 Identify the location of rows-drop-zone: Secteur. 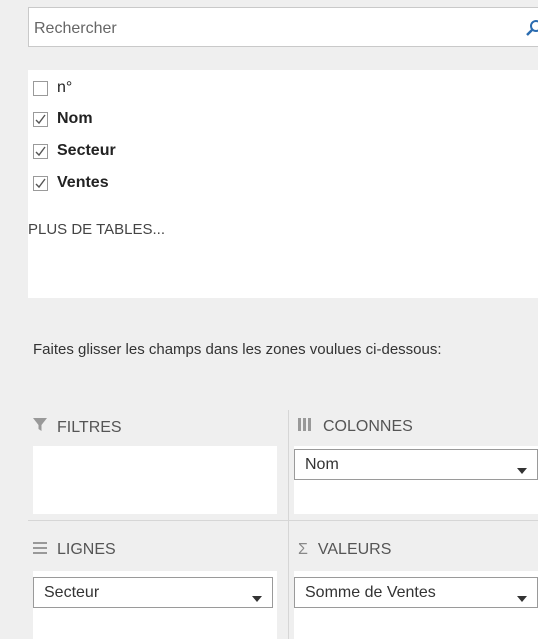
(155, 605).